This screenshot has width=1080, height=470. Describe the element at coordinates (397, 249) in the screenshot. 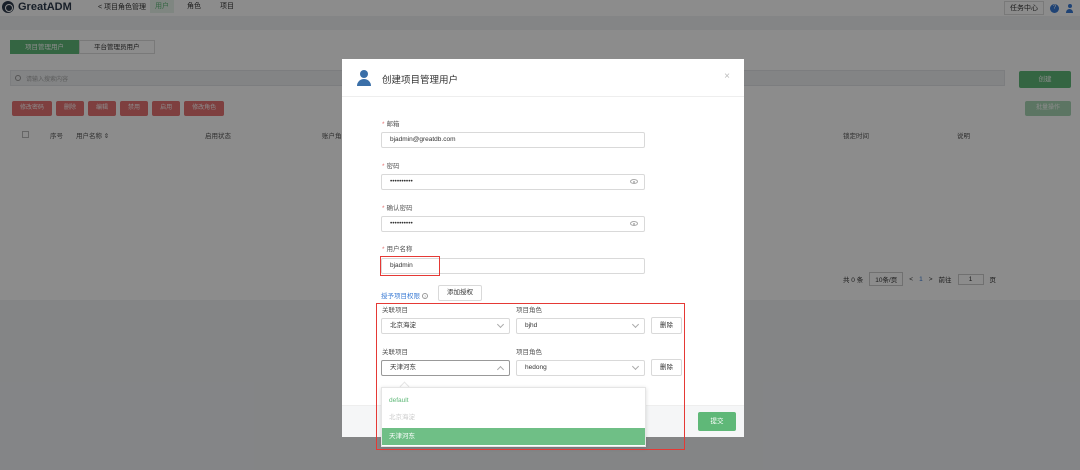

I see `username-label: * 用户名称` at that location.